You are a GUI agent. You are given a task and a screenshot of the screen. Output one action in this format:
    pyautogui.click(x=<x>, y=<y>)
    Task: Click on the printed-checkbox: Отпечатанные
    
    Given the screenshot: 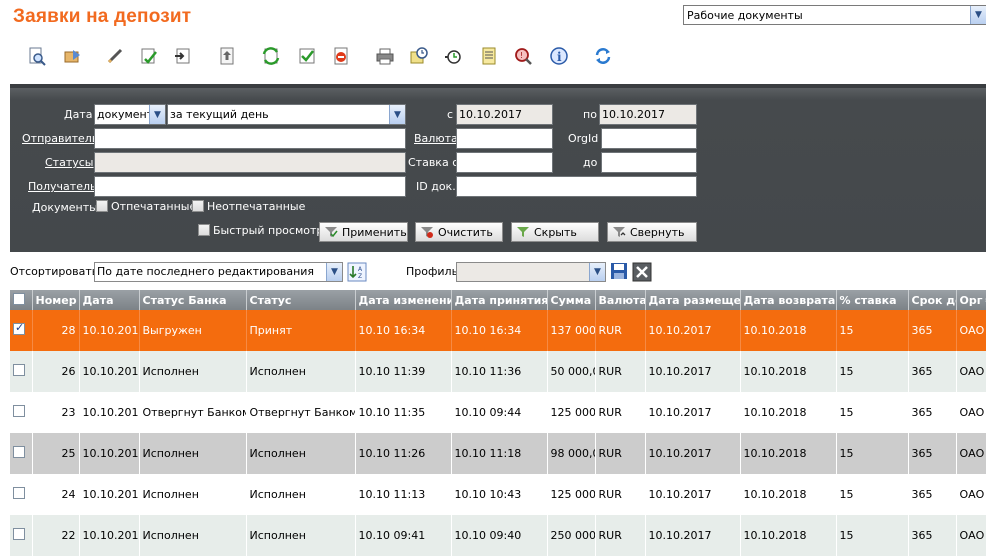 What is the action you would take?
    pyautogui.click(x=146, y=206)
    